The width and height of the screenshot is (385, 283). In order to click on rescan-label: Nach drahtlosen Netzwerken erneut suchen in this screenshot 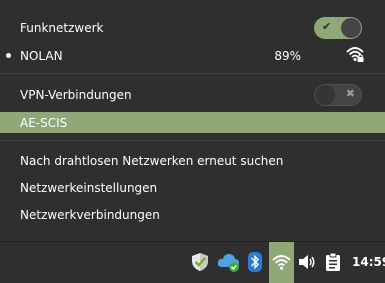, I will do `click(152, 161)`.